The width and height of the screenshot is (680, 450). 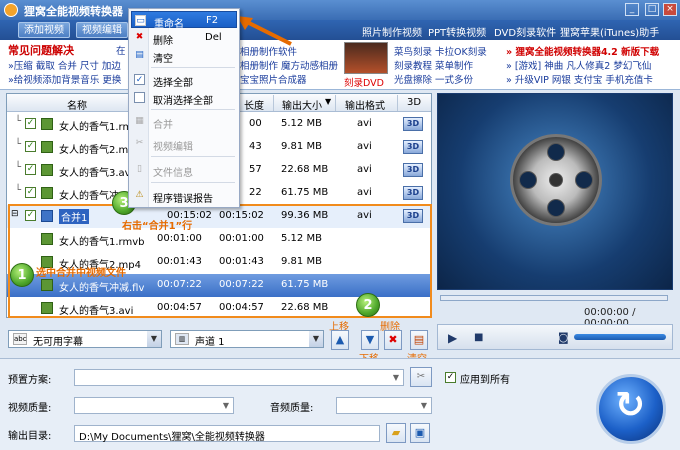 I want to click on menu-select-all: ✓ 选择全部, so click(x=184, y=80).